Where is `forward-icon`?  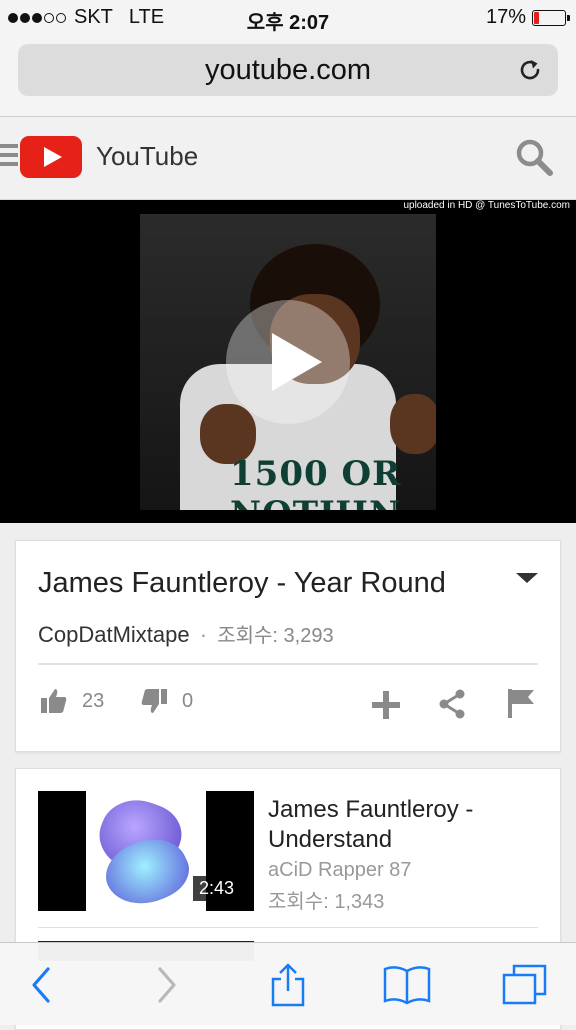 forward-icon is located at coordinates (166, 985).